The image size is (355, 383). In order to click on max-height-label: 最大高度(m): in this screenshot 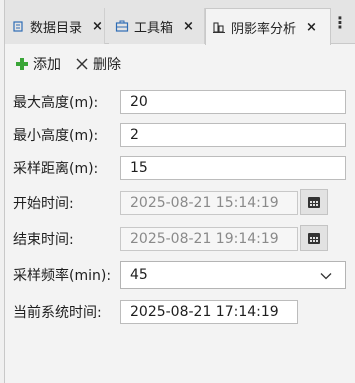, I will do `click(56, 103)`.